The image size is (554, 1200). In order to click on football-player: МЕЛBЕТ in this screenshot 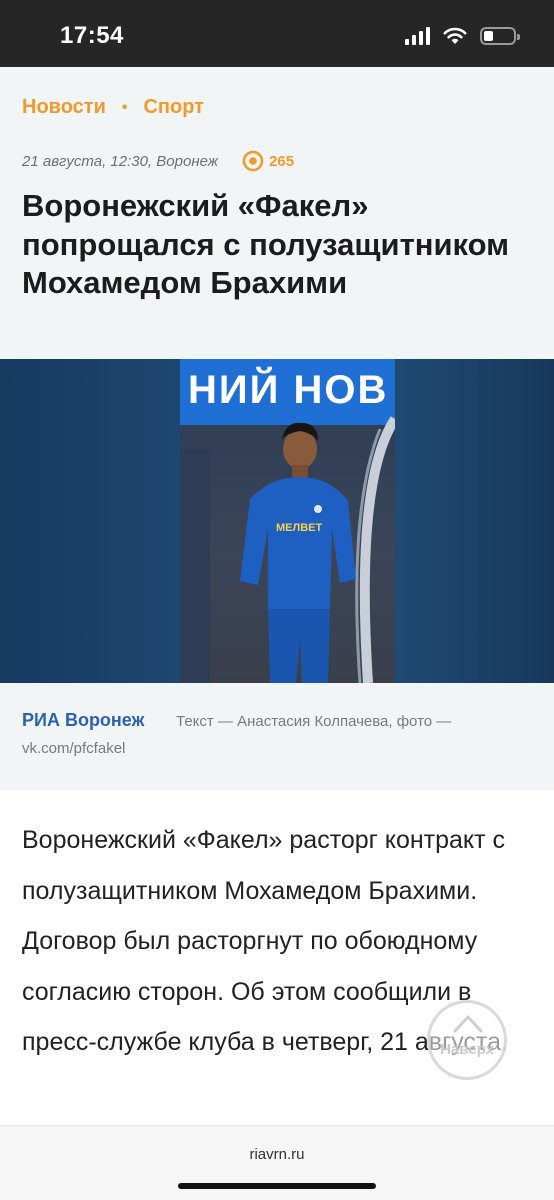, I will do `click(298, 552)`.